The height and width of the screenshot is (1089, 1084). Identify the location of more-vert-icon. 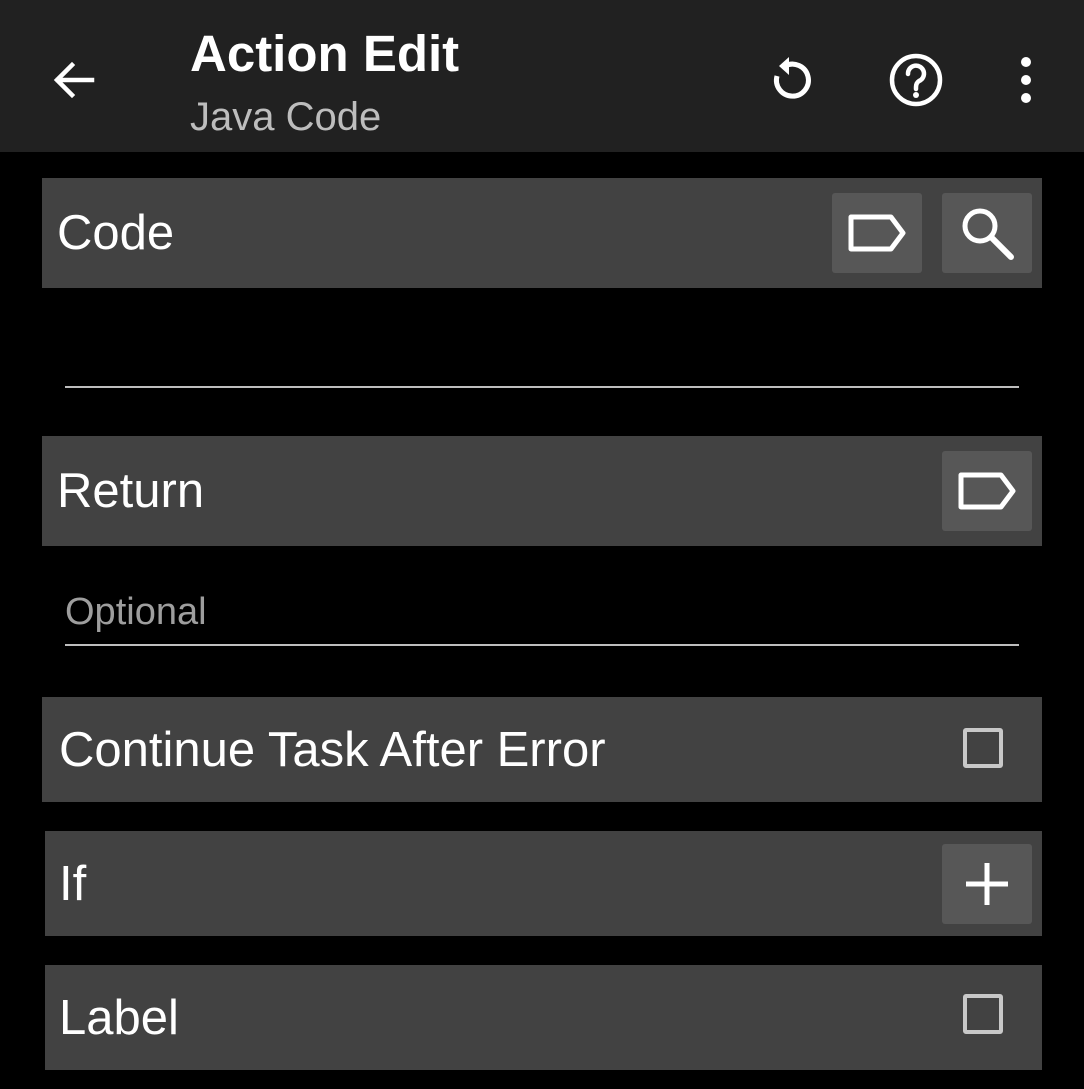
(1026, 80).